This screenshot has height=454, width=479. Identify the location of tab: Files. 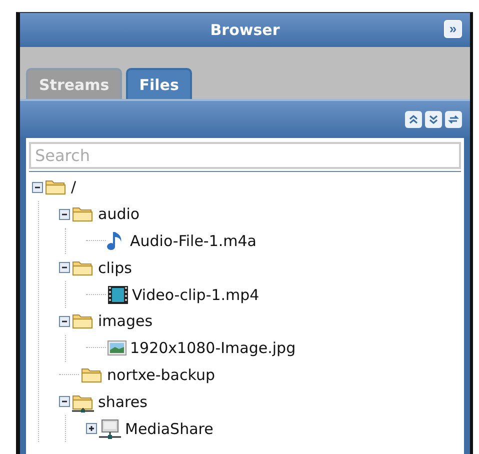
(159, 83).